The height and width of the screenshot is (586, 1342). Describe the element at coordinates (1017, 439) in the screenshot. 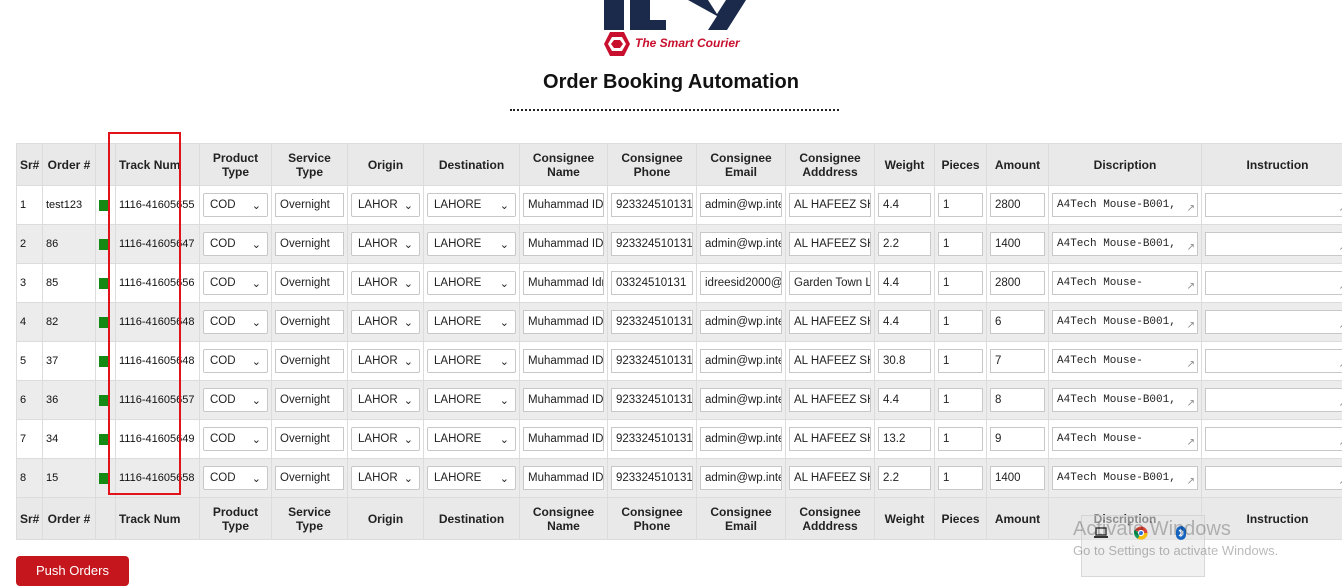

I see `amount-input: 9` at that location.